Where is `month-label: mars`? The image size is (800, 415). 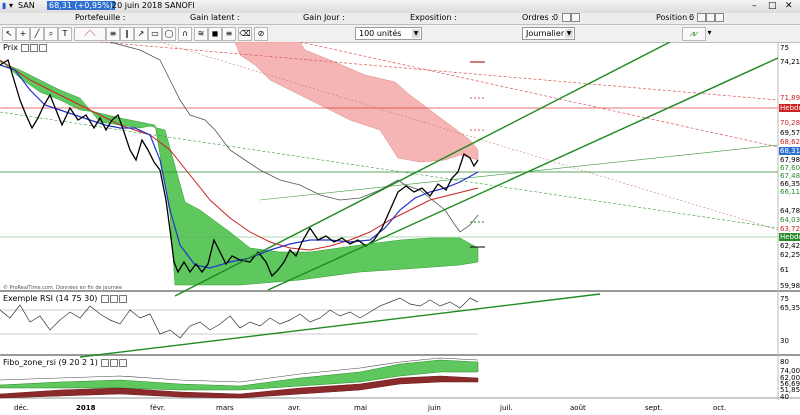
month-label: mars is located at coordinates (225, 408).